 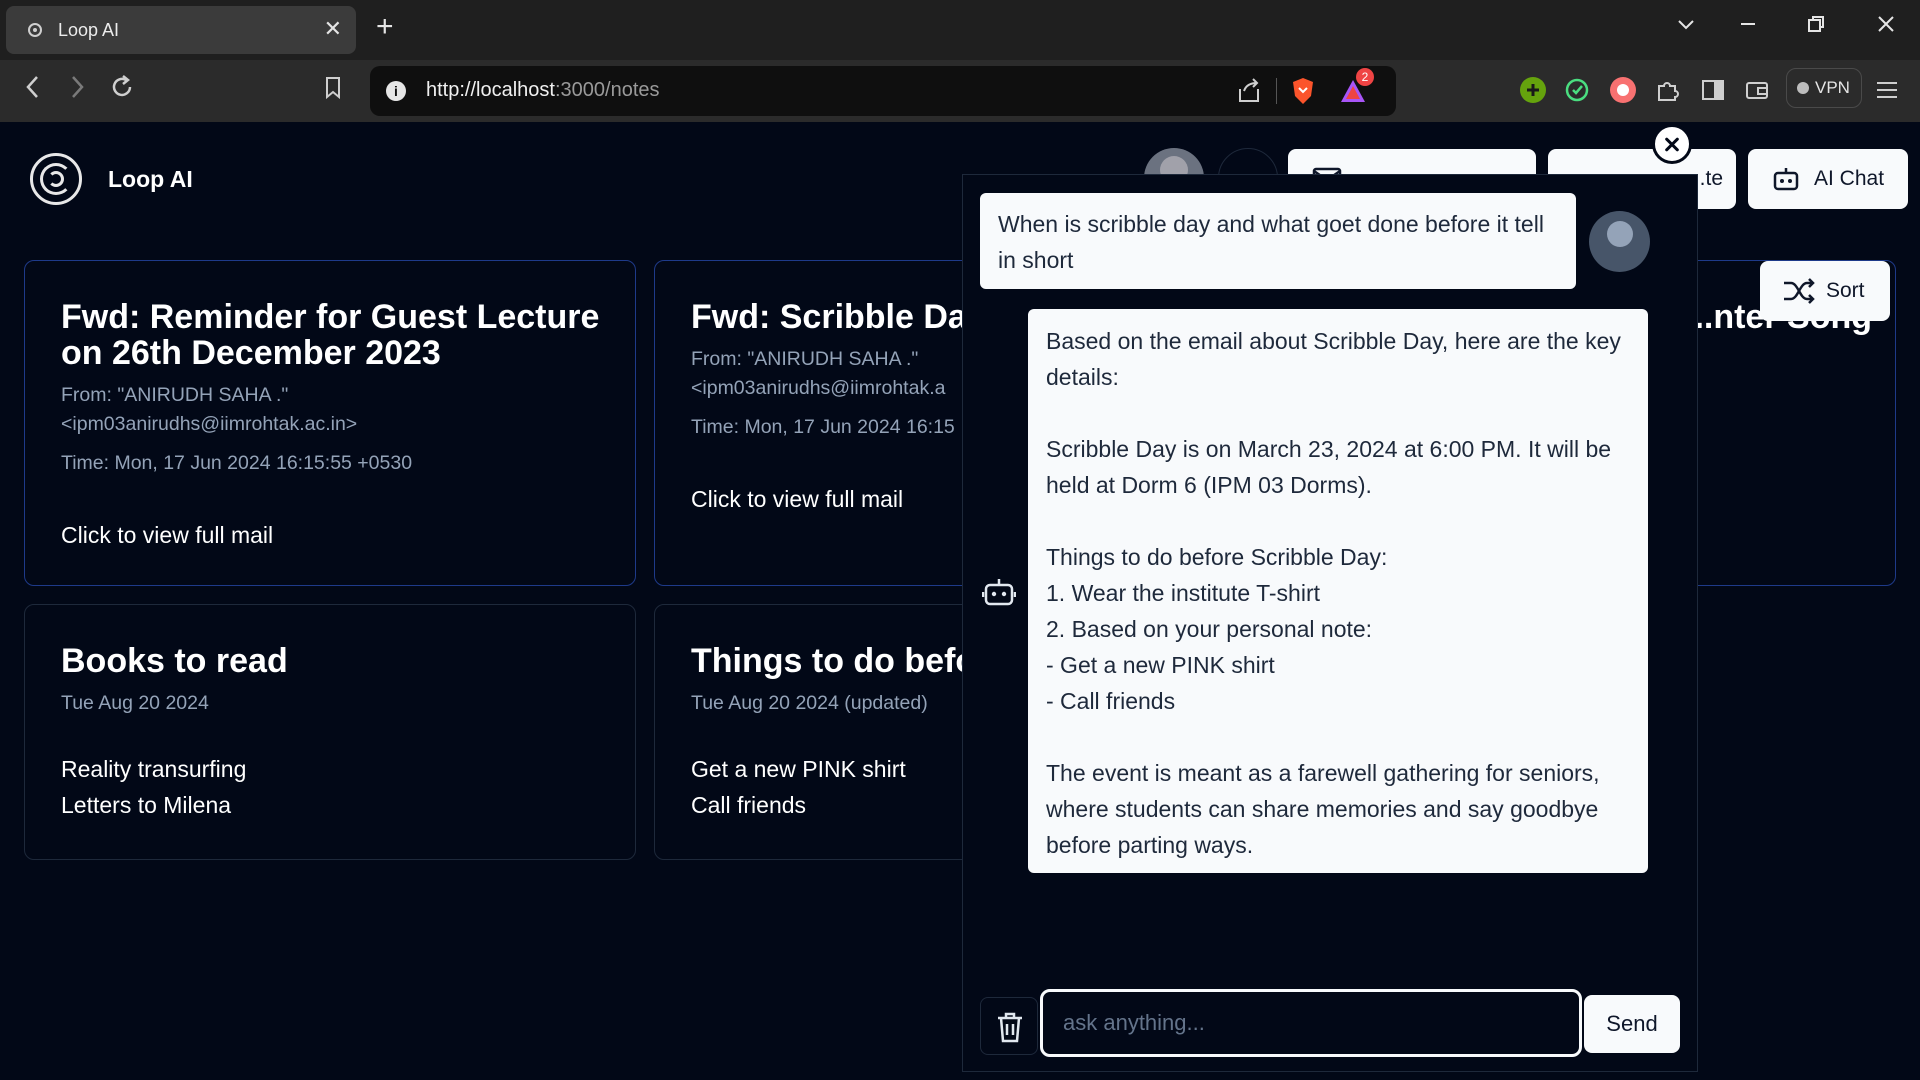 I want to click on forward-icon, so click(x=77, y=91).